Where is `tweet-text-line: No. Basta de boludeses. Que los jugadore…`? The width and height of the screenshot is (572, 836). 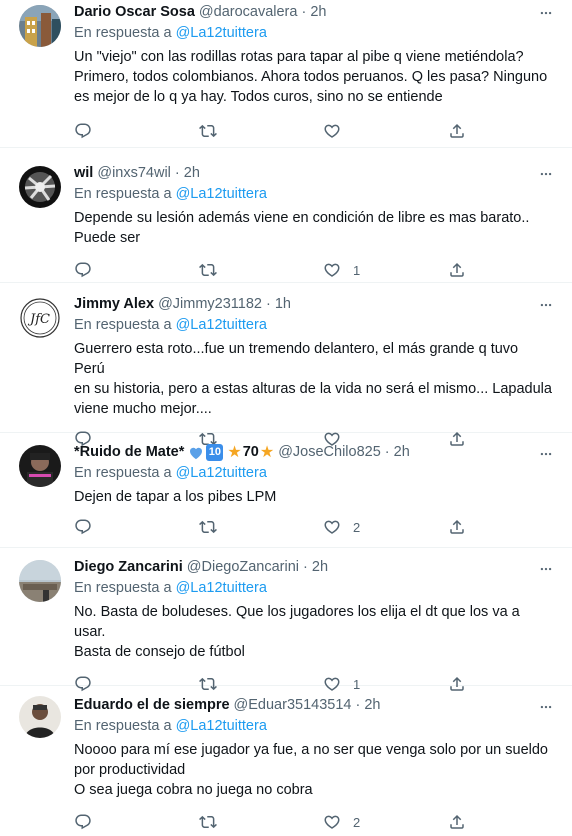
tweet-text-line: No. Basta de boludeses. Que los jugadore… is located at coordinates (297, 622).